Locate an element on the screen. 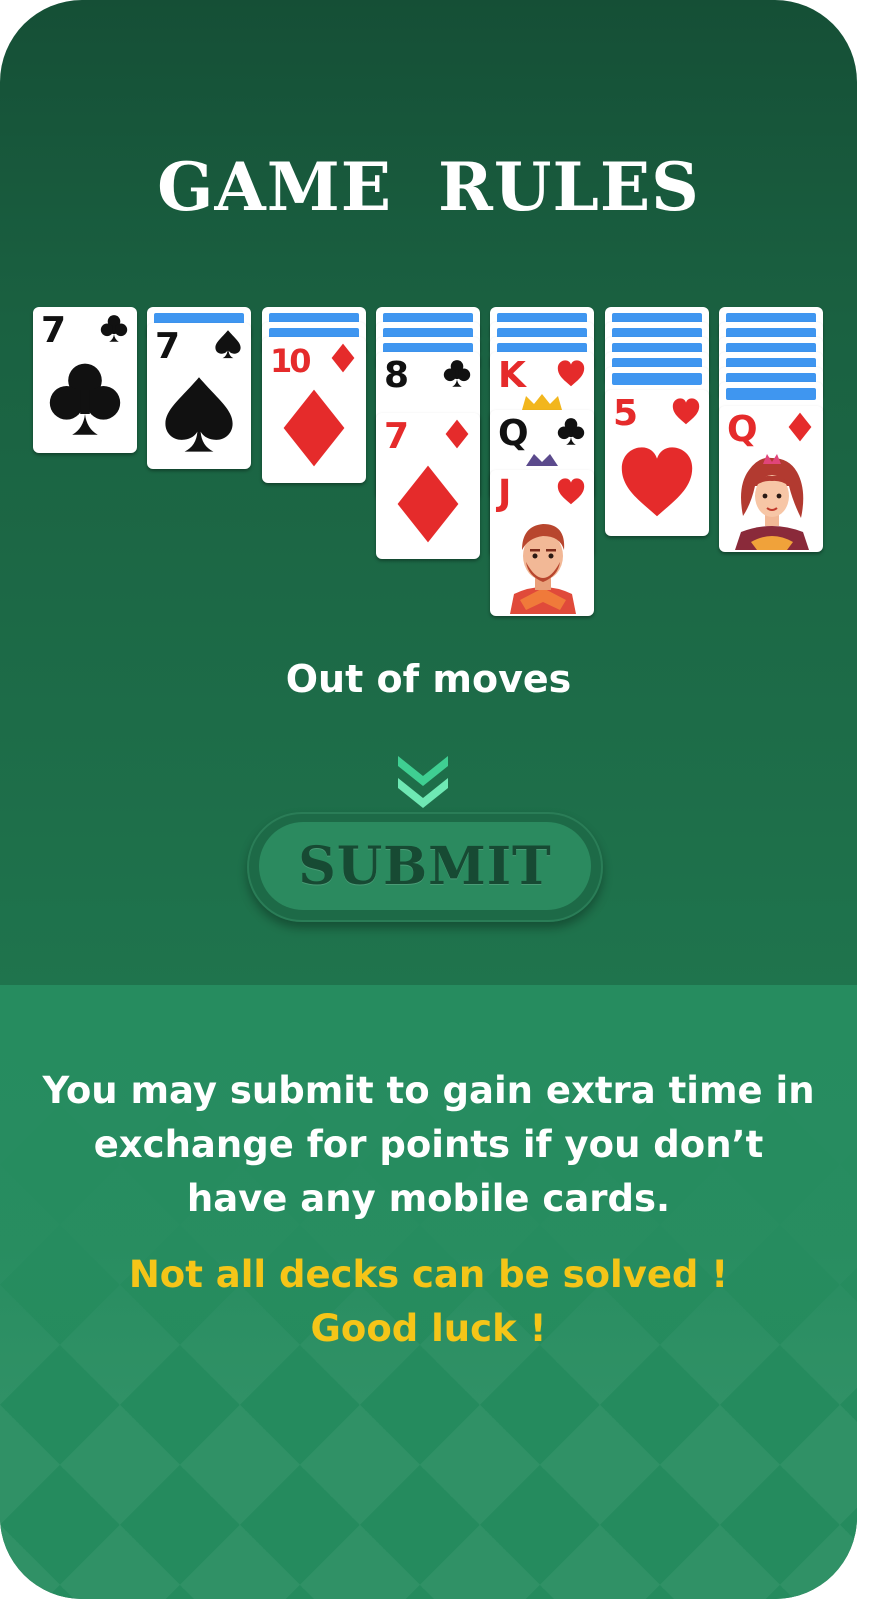 Image resolution: width=874 pixels, height=1599 pixels. card-j-hearts: J is located at coordinates (542, 543).